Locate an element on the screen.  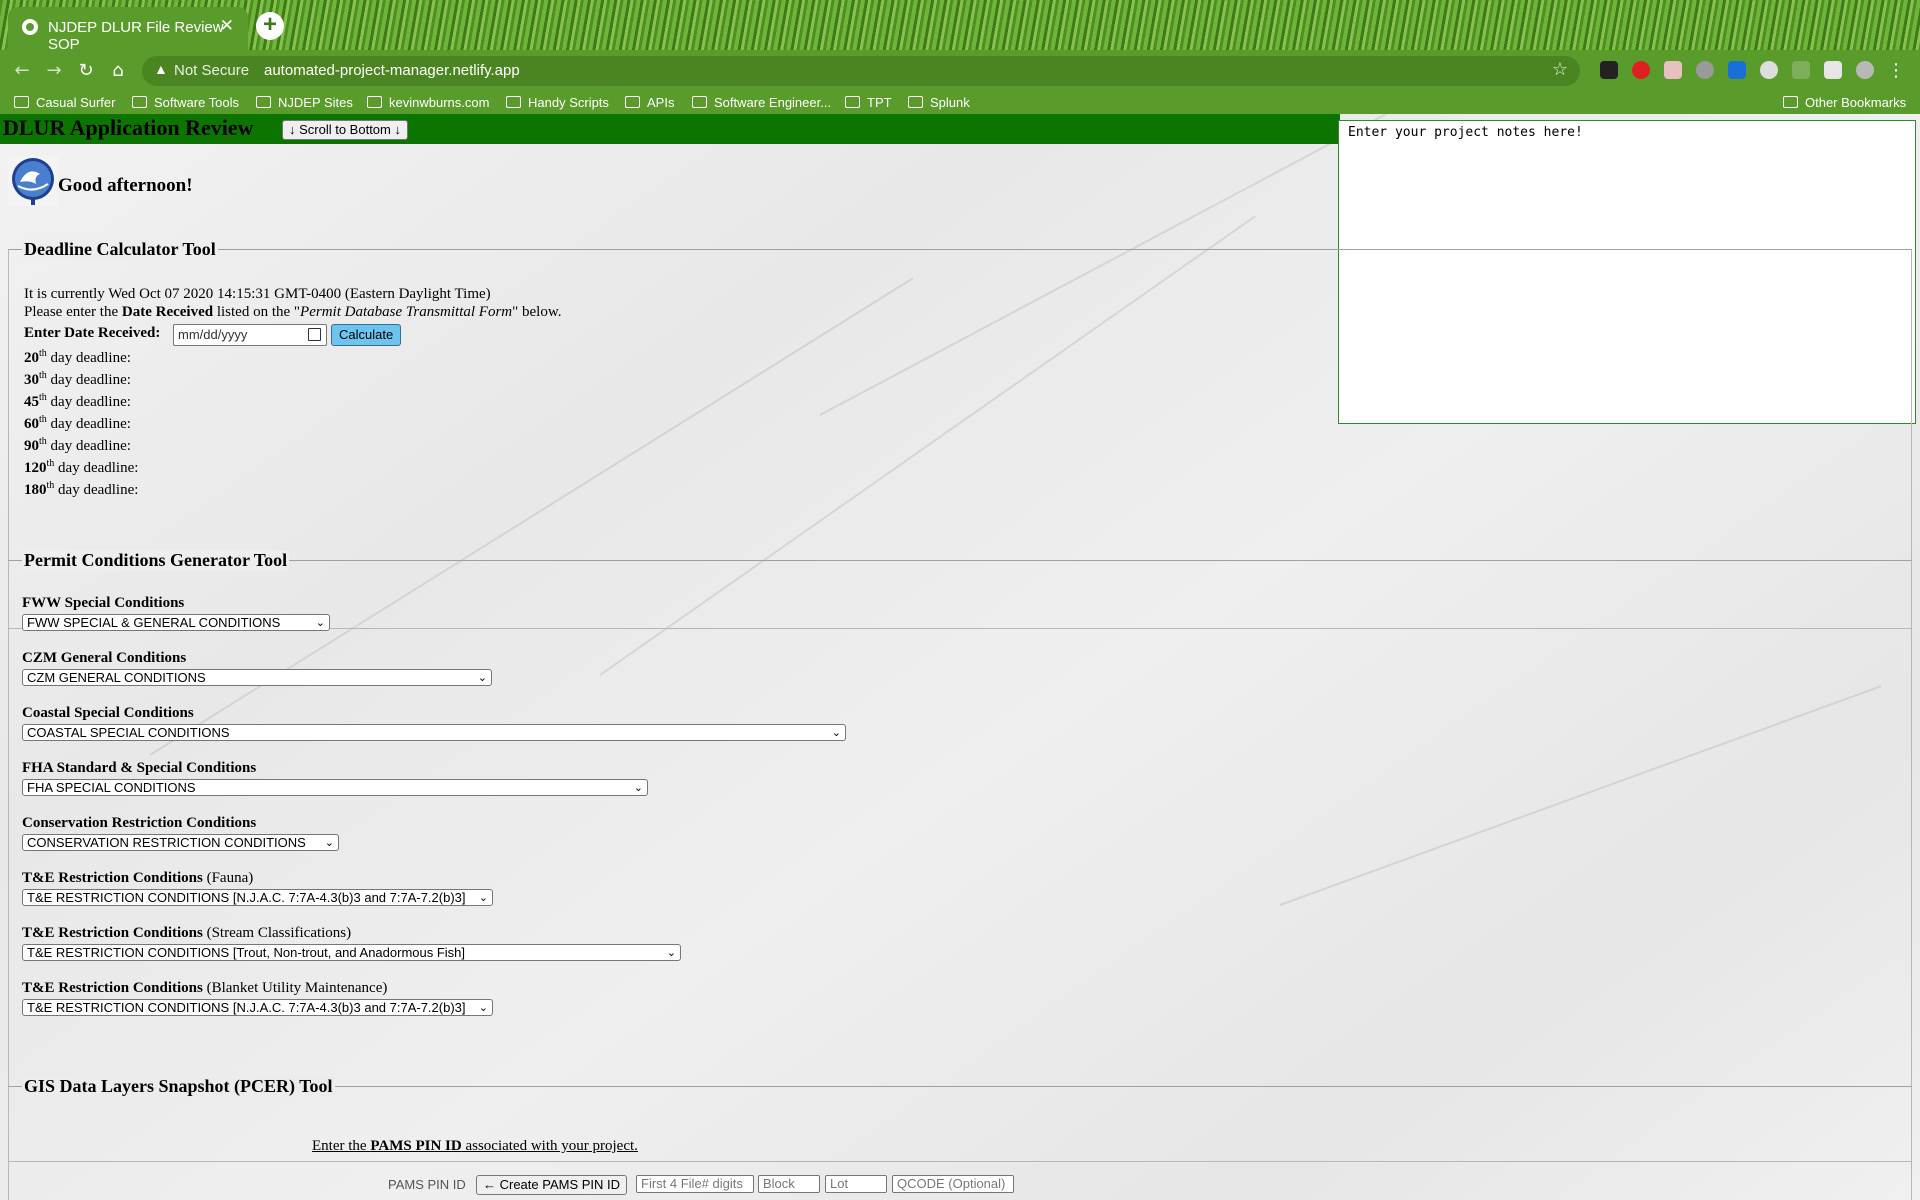
bookmark-item: Handy Scripts is located at coordinates (557, 102).